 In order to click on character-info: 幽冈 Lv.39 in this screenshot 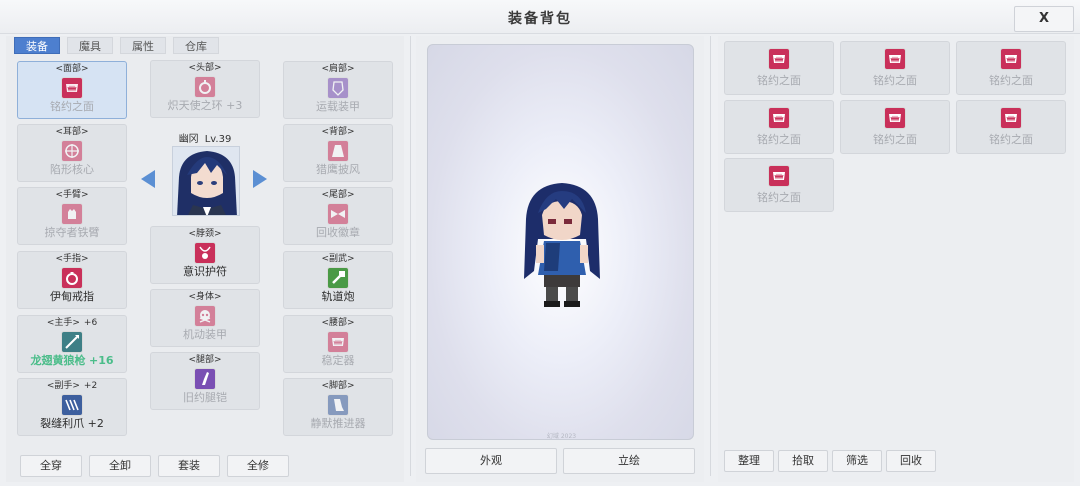, I will do `click(205, 137)`.